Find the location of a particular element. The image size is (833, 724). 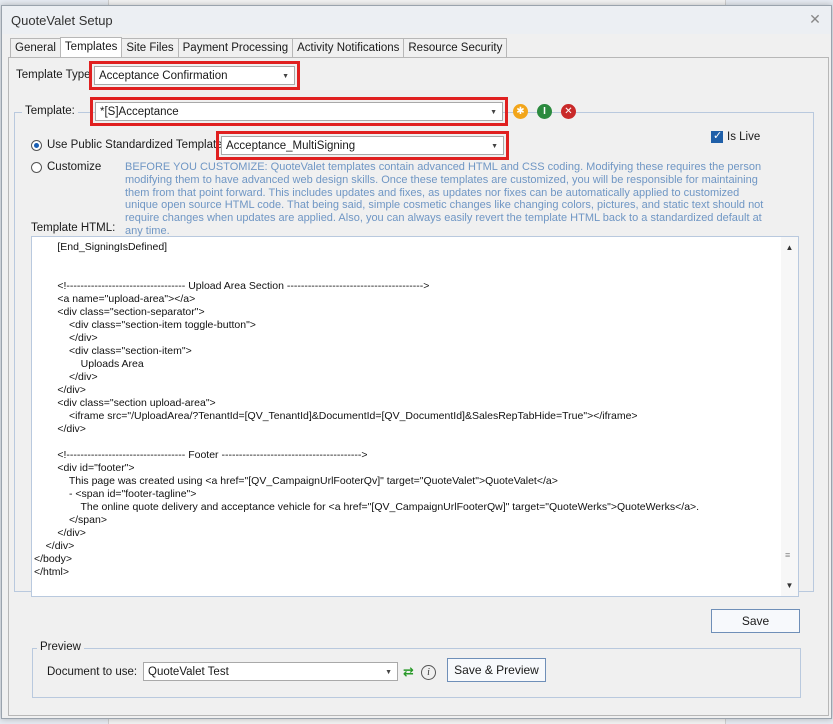

template-type-value: Acceptance Confirmation is located at coordinates (163, 76).